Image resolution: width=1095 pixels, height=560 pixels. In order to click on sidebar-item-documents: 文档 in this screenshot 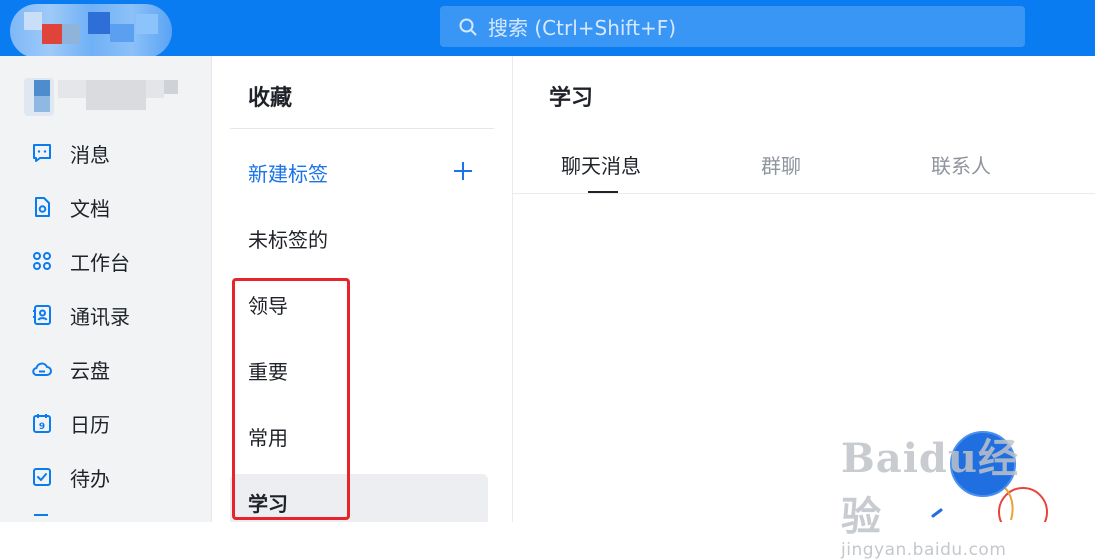, I will do `click(70, 207)`.